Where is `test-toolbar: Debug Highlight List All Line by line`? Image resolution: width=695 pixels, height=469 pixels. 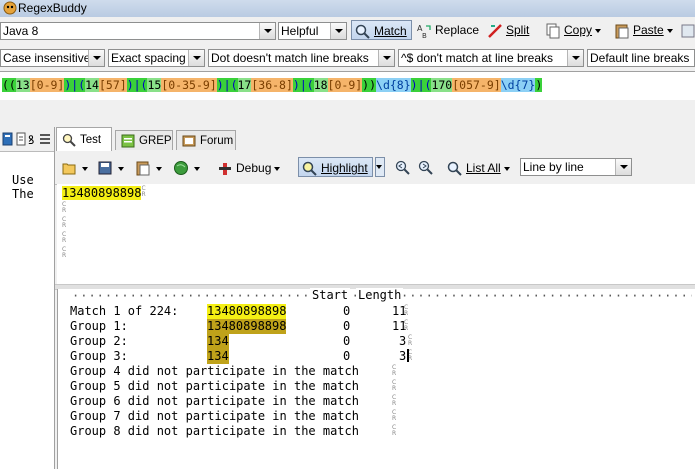 test-toolbar: Debug Highlight List All Line by line is located at coordinates (375, 168).